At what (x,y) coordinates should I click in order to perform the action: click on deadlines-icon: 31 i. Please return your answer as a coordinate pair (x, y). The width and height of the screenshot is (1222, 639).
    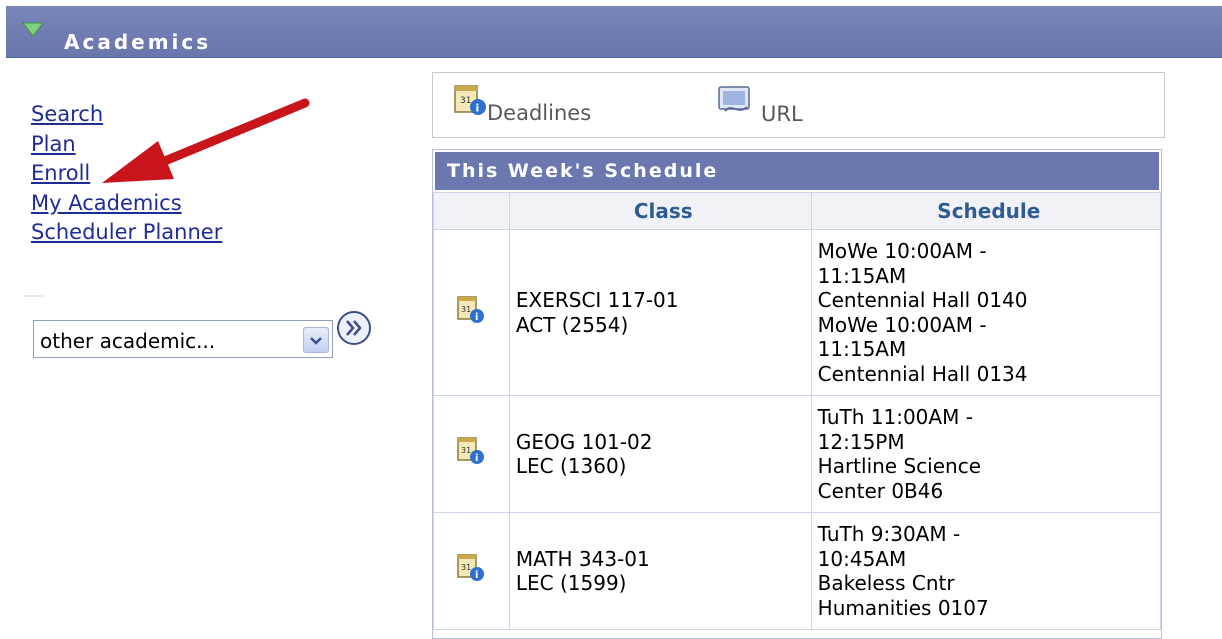
    Looking at the image, I should click on (470, 100).